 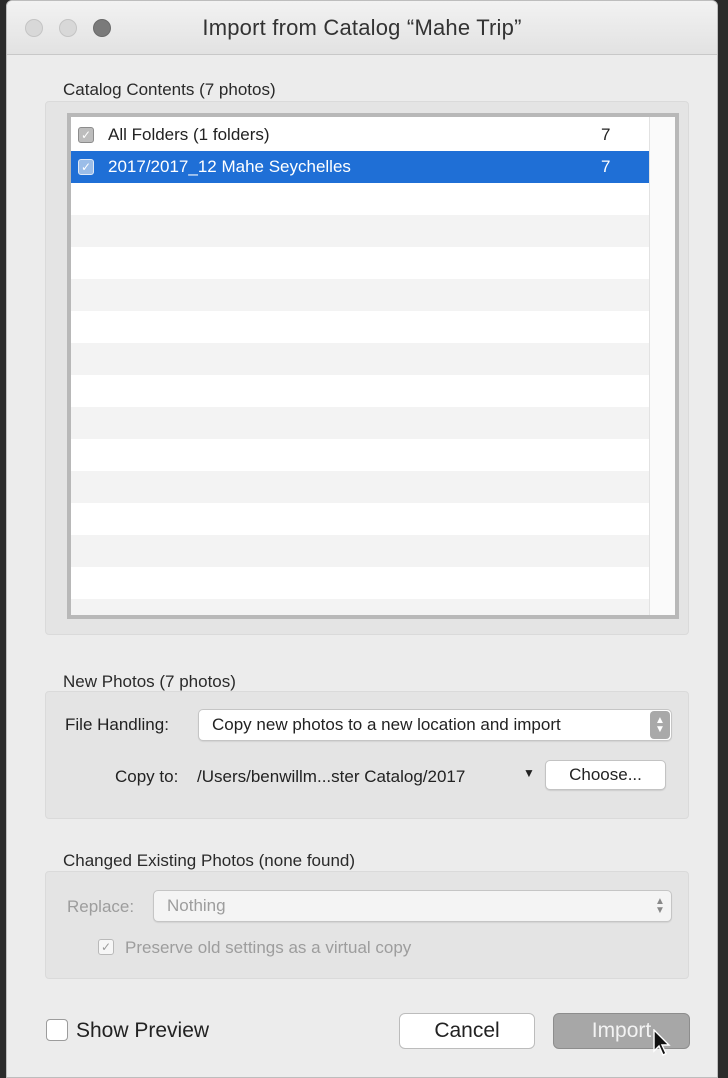 What do you see at coordinates (361, 135) in the screenshot?
I see `list-item-all-folders: ✓ All Folders (1 folders) 7` at bounding box center [361, 135].